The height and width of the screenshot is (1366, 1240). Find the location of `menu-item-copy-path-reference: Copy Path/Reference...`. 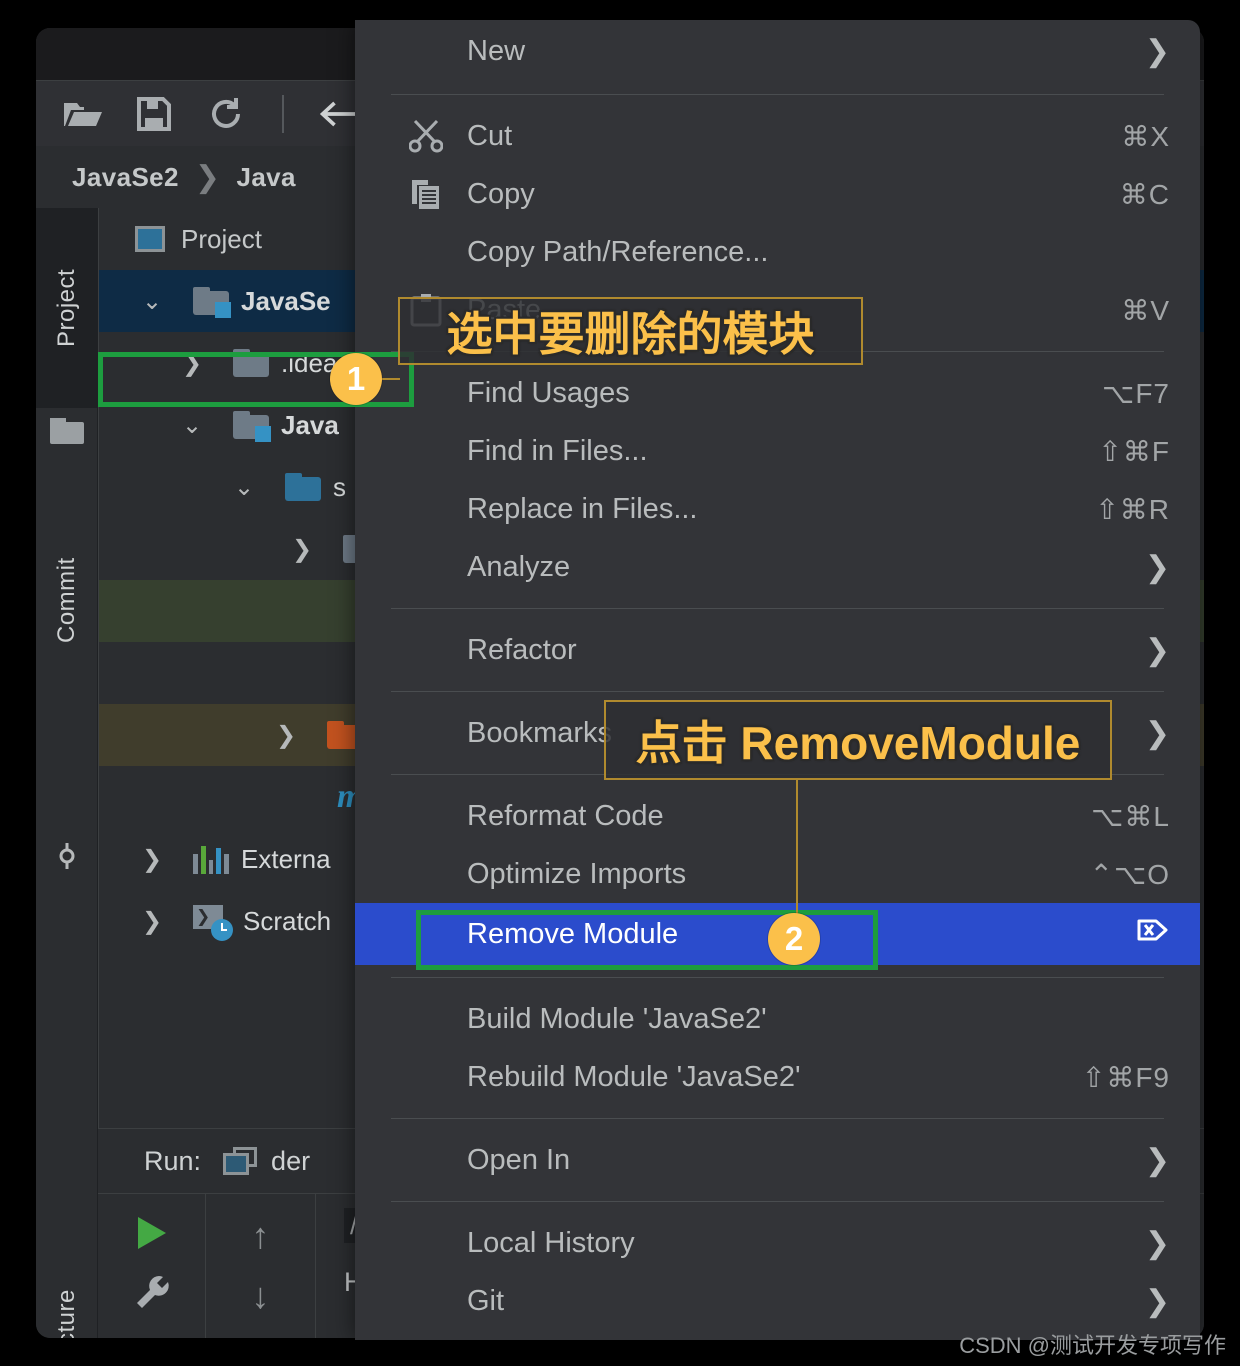

menu-item-copy-path-reference: Copy Path/Reference... is located at coordinates (777, 252).